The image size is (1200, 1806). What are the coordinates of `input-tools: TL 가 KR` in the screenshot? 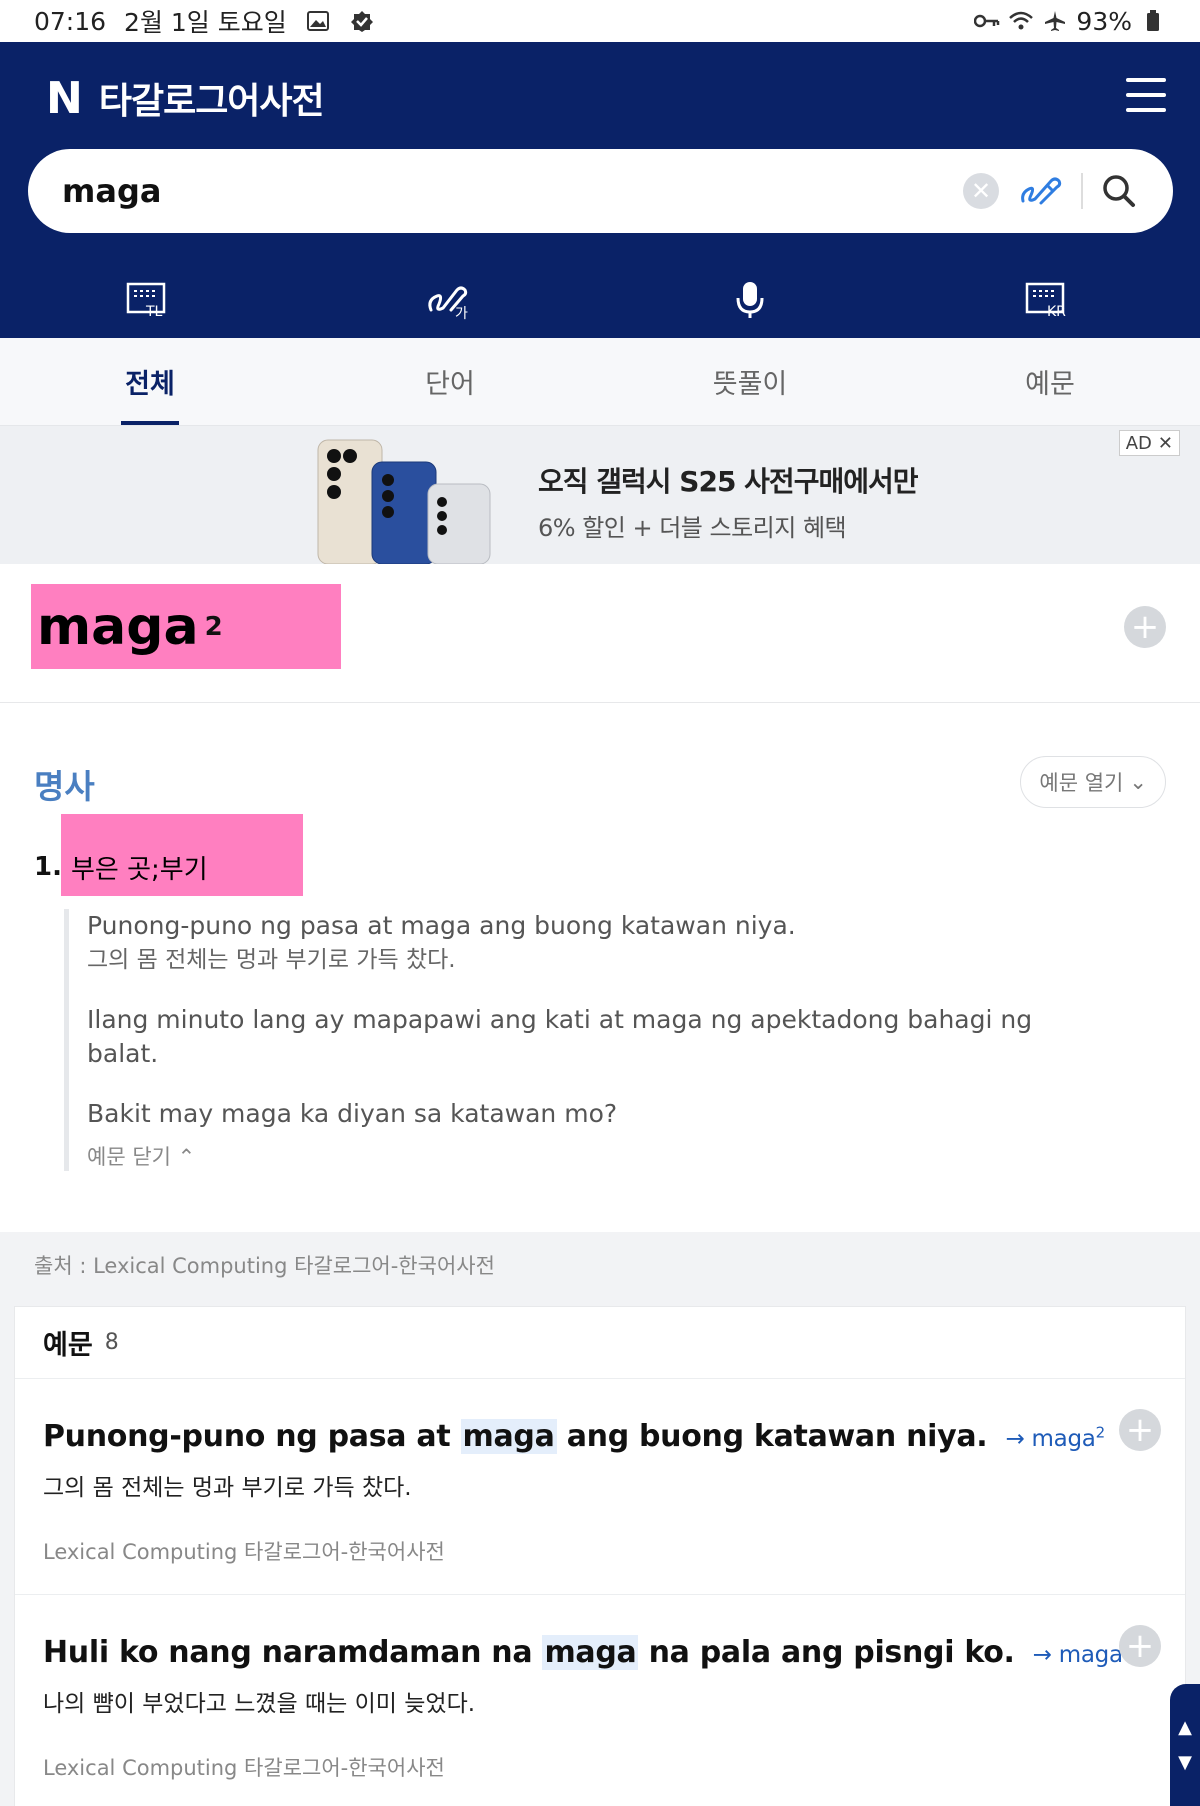 It's located at (600, 300).